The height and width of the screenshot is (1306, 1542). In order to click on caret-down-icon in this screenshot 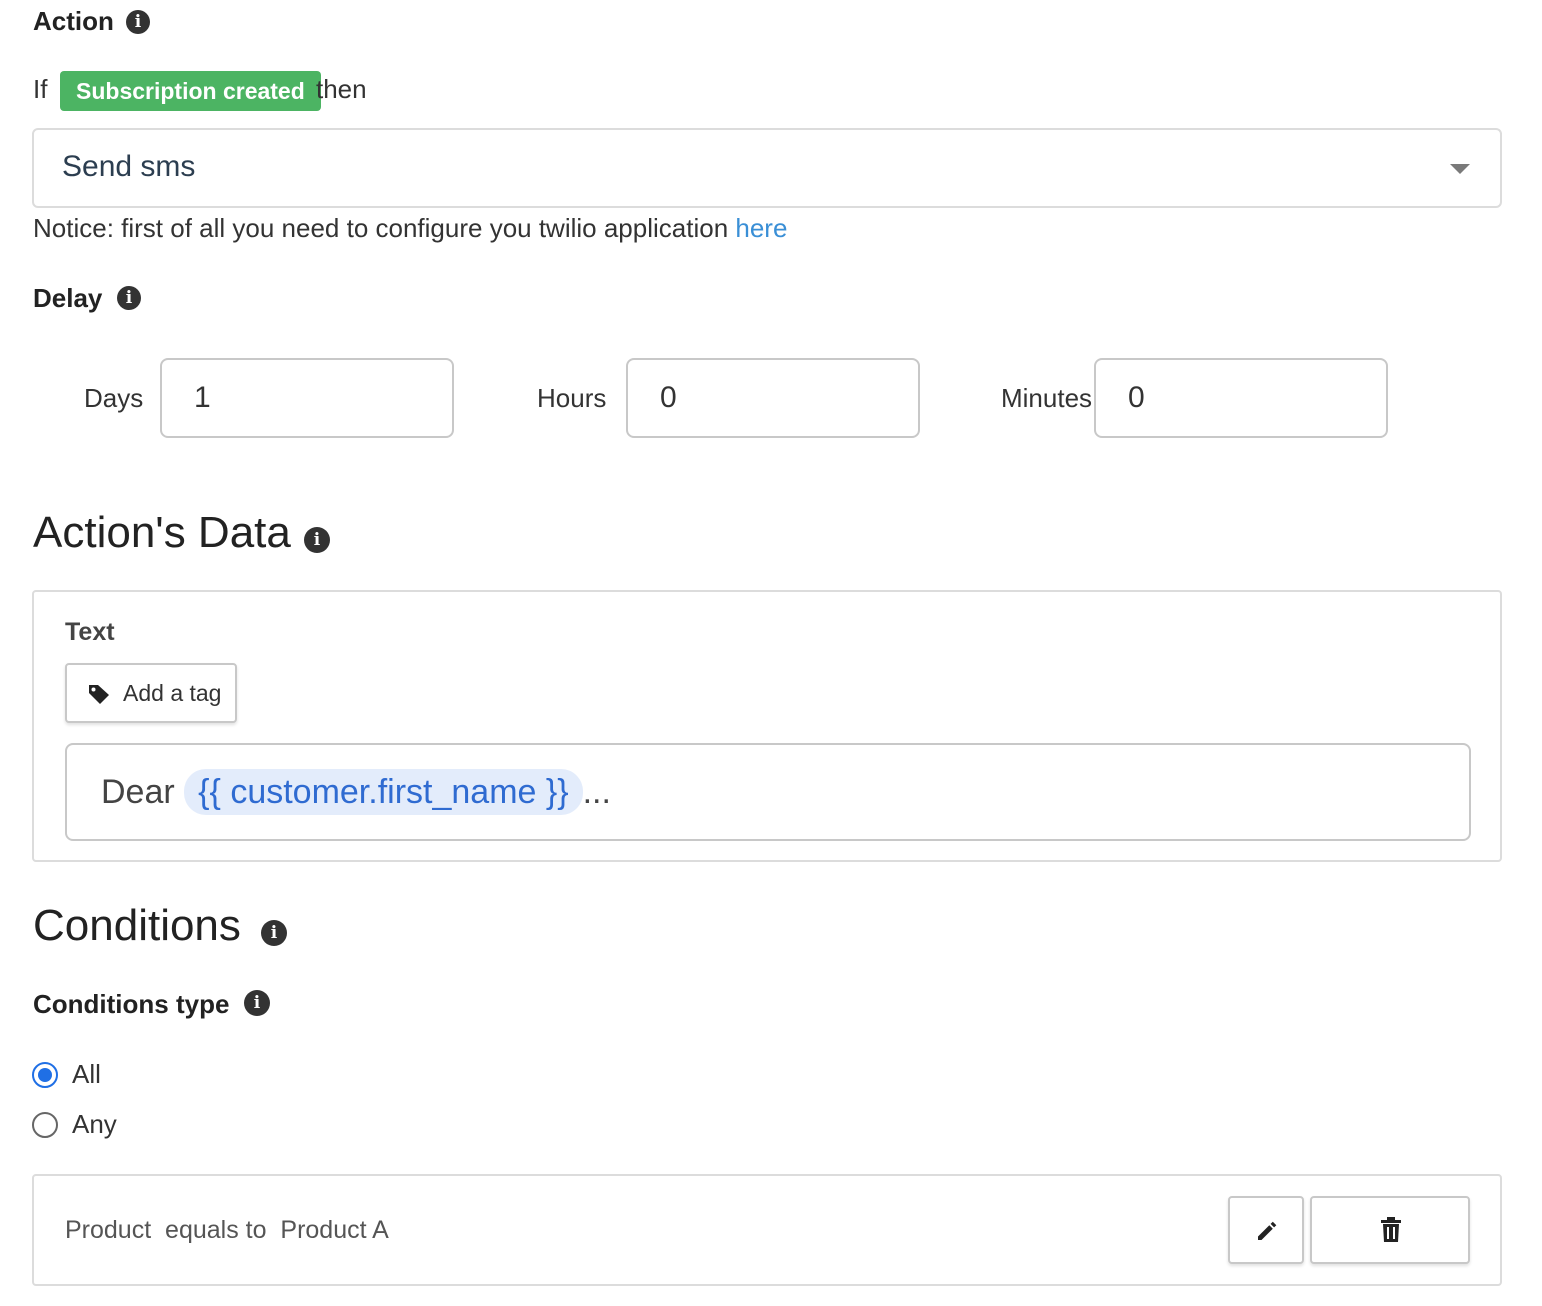, I will do `click(1460, 169)`.